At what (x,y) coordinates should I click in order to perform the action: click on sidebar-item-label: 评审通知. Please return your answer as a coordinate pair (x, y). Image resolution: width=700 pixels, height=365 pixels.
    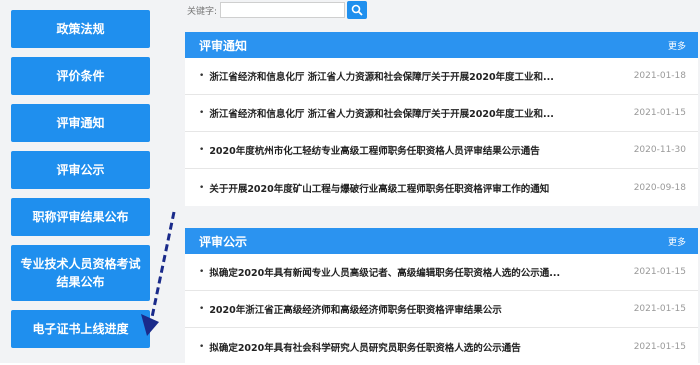
    Looking at the image, I should click on (80, 123).